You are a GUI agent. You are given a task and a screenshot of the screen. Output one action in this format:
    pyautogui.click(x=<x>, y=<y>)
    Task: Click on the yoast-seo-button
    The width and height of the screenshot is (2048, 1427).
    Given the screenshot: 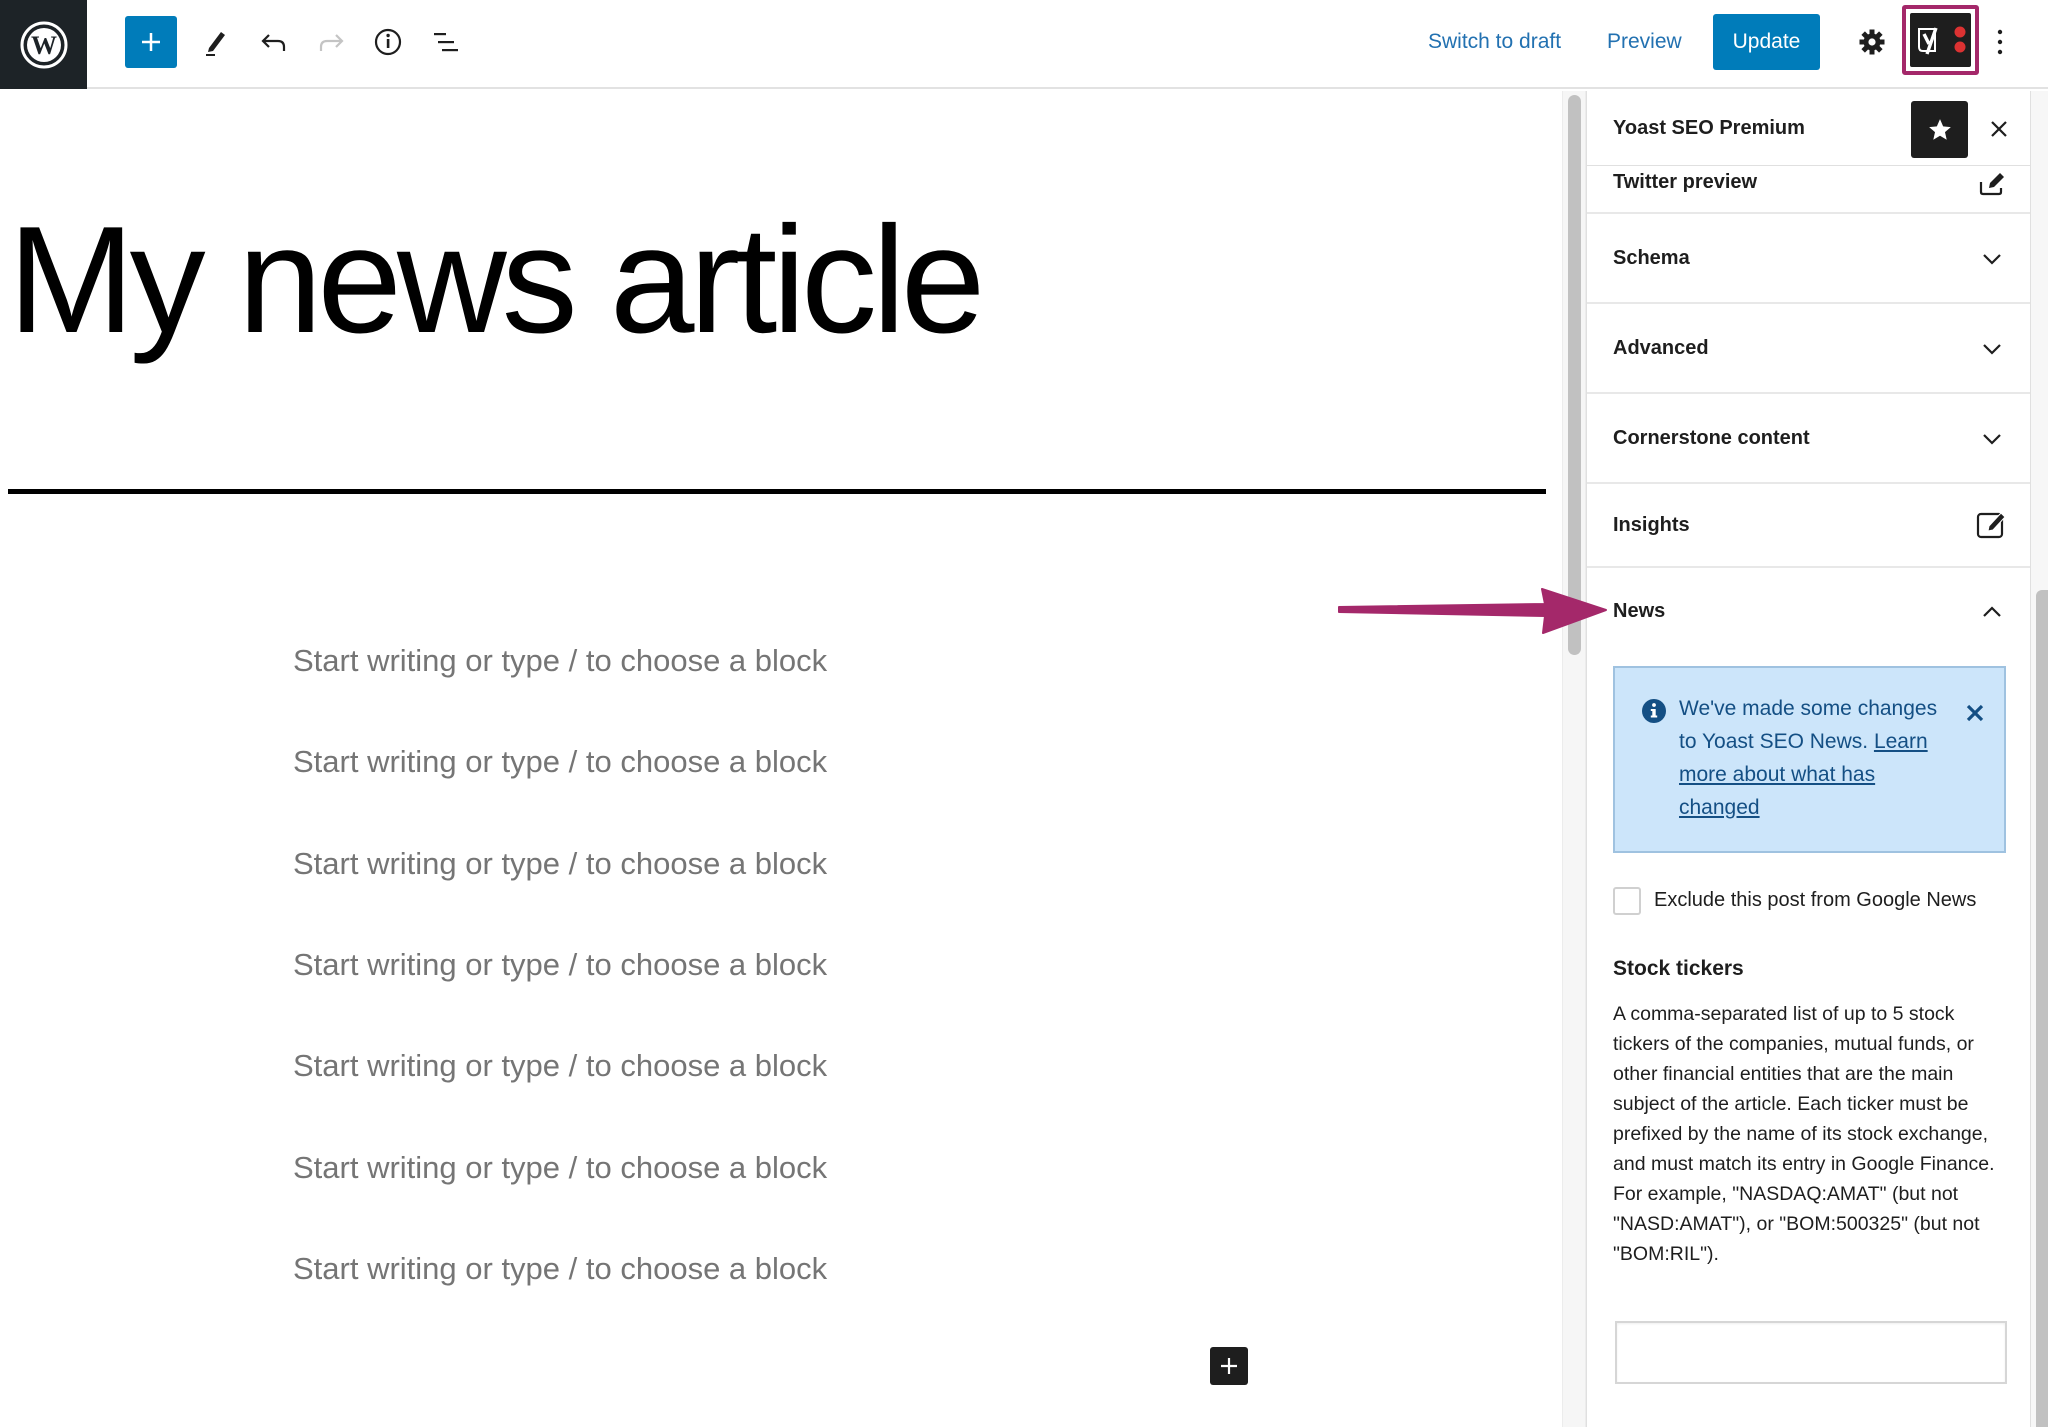 What is the action you would take?
    pyautogui.click(x=1940, y=40)
    